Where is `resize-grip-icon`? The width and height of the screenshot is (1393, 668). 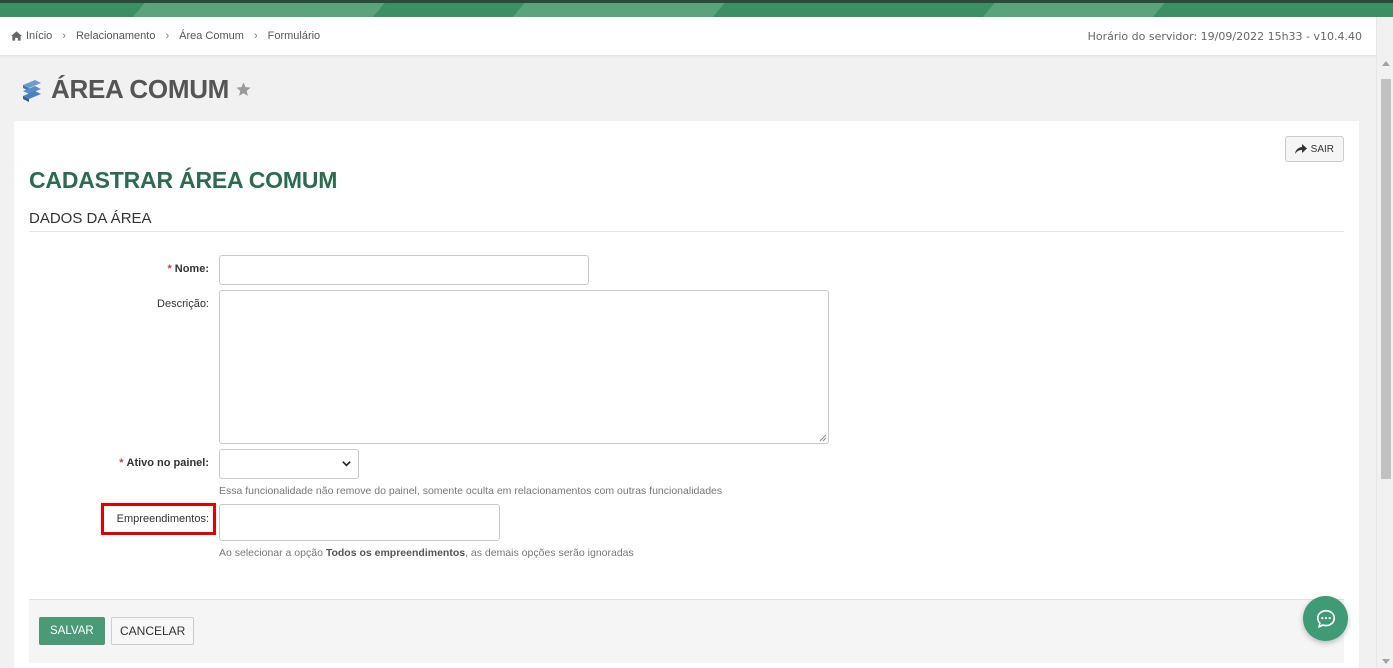 resize-grip-icon is located at coordinates (823, 438).